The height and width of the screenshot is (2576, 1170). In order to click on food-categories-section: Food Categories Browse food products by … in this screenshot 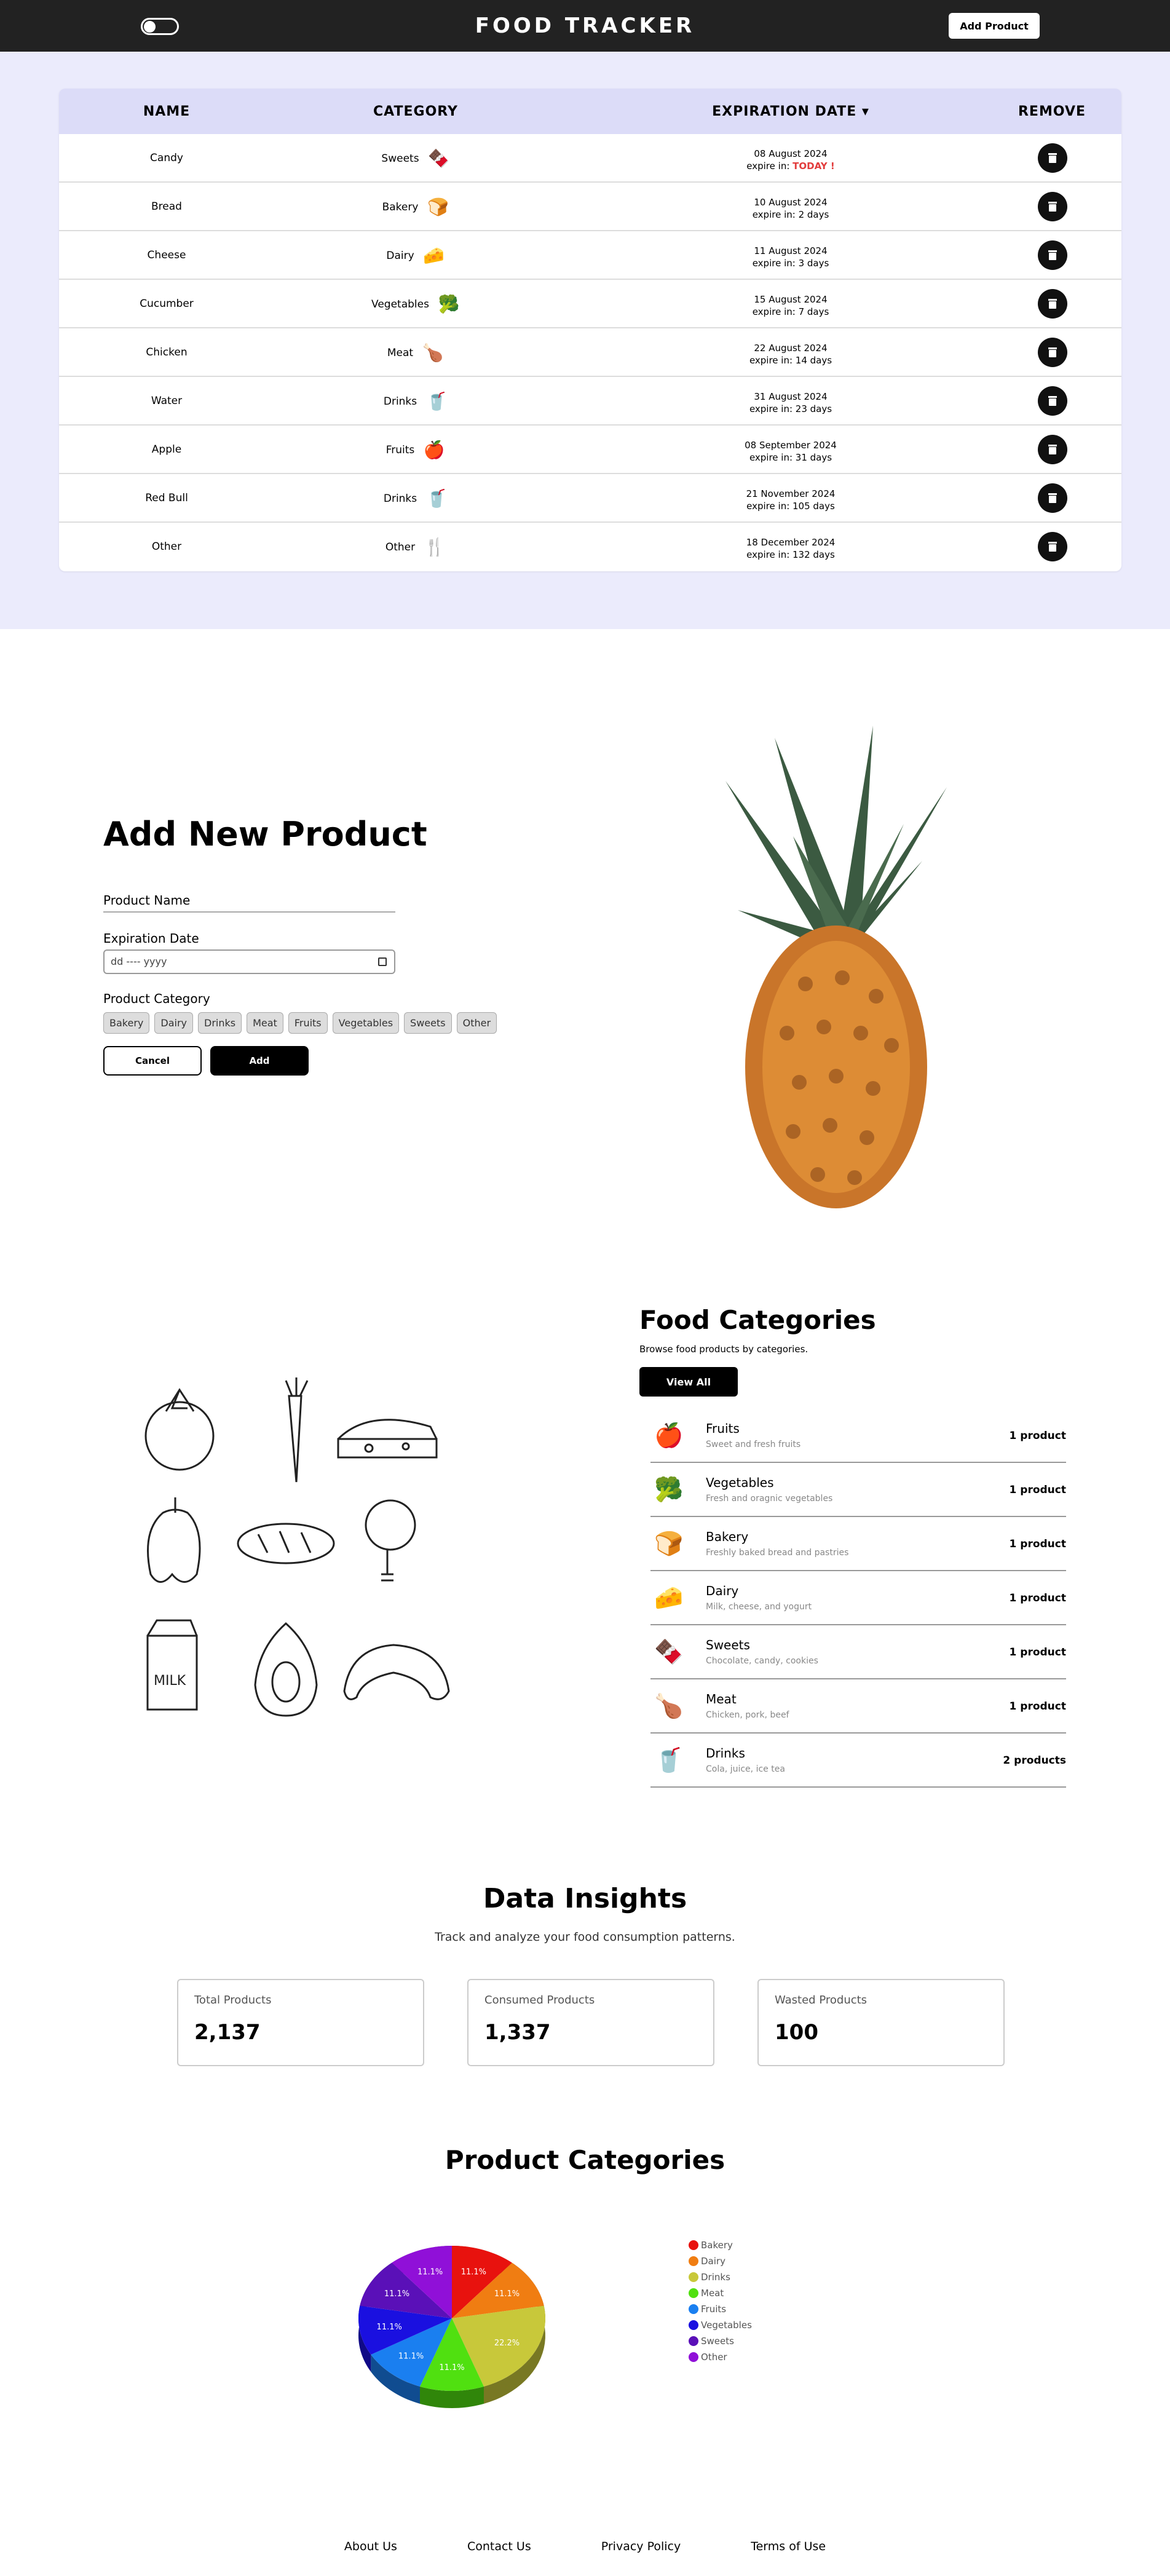, I will do `click(855, 1546)`.